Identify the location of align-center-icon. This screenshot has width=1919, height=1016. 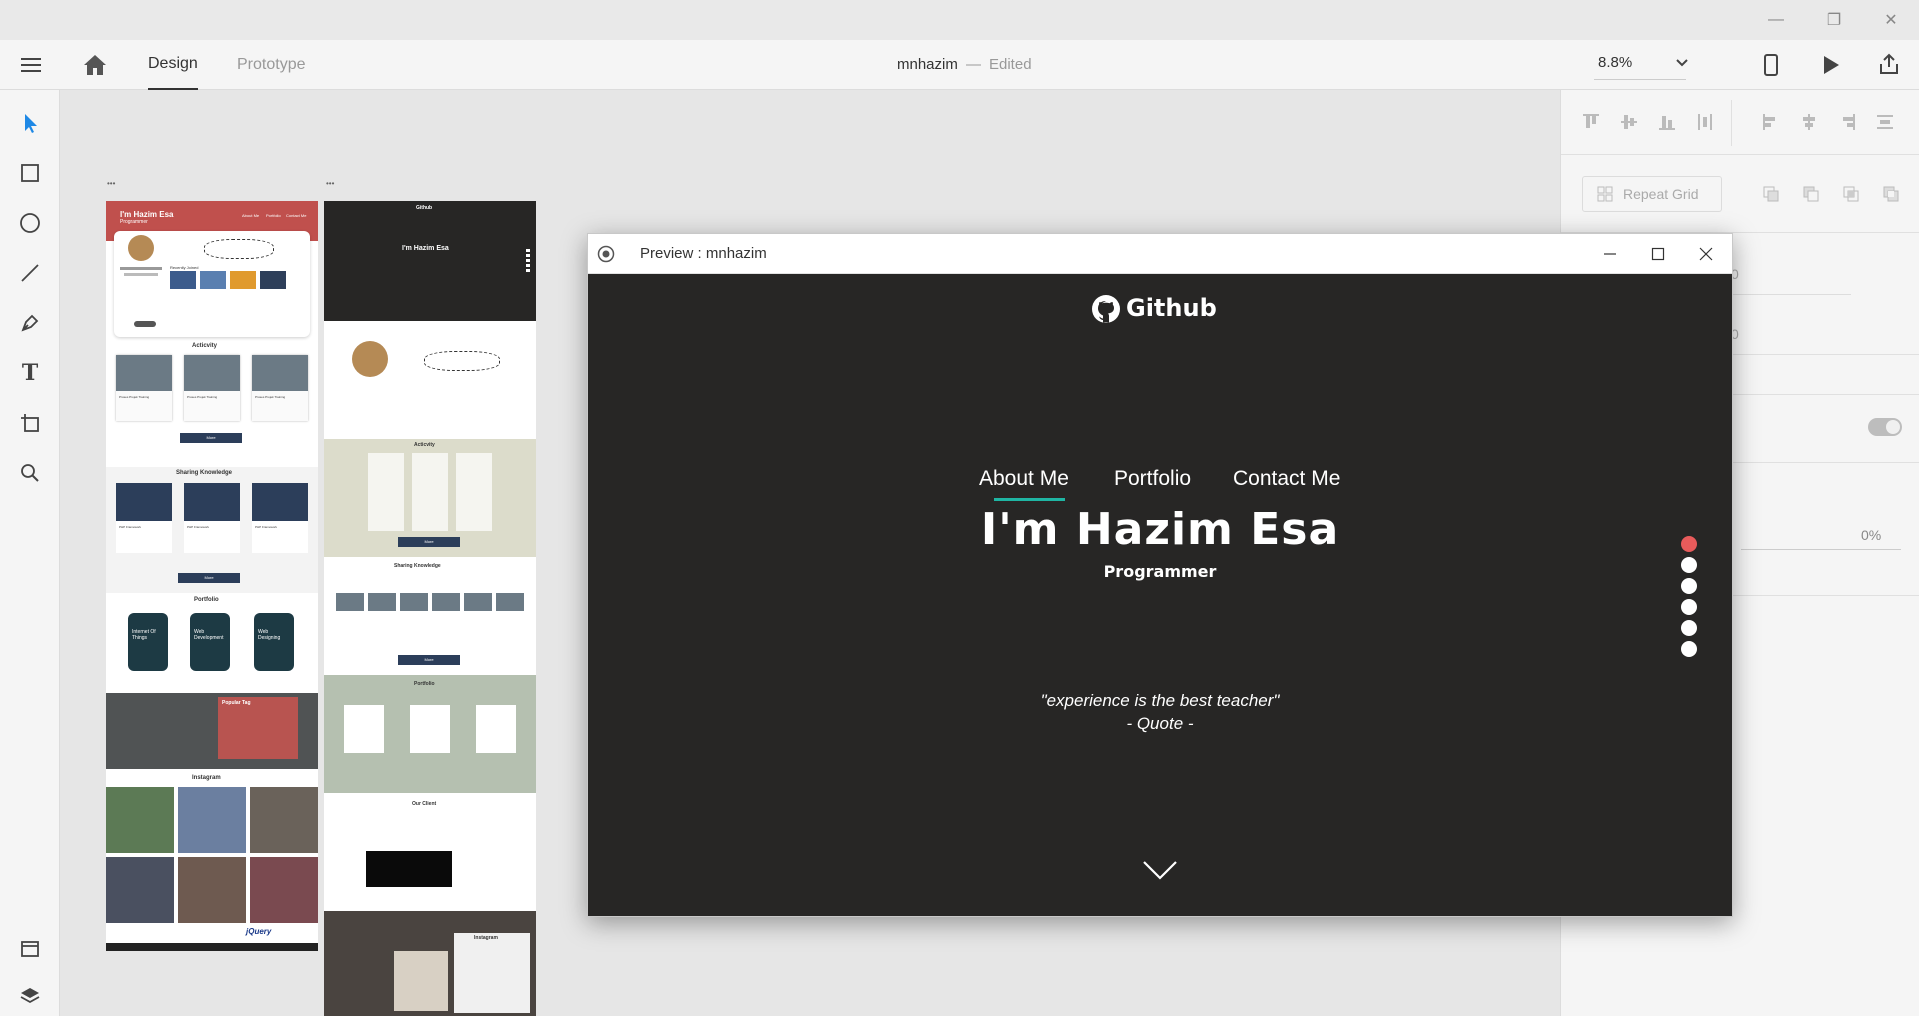
(1809, 122).